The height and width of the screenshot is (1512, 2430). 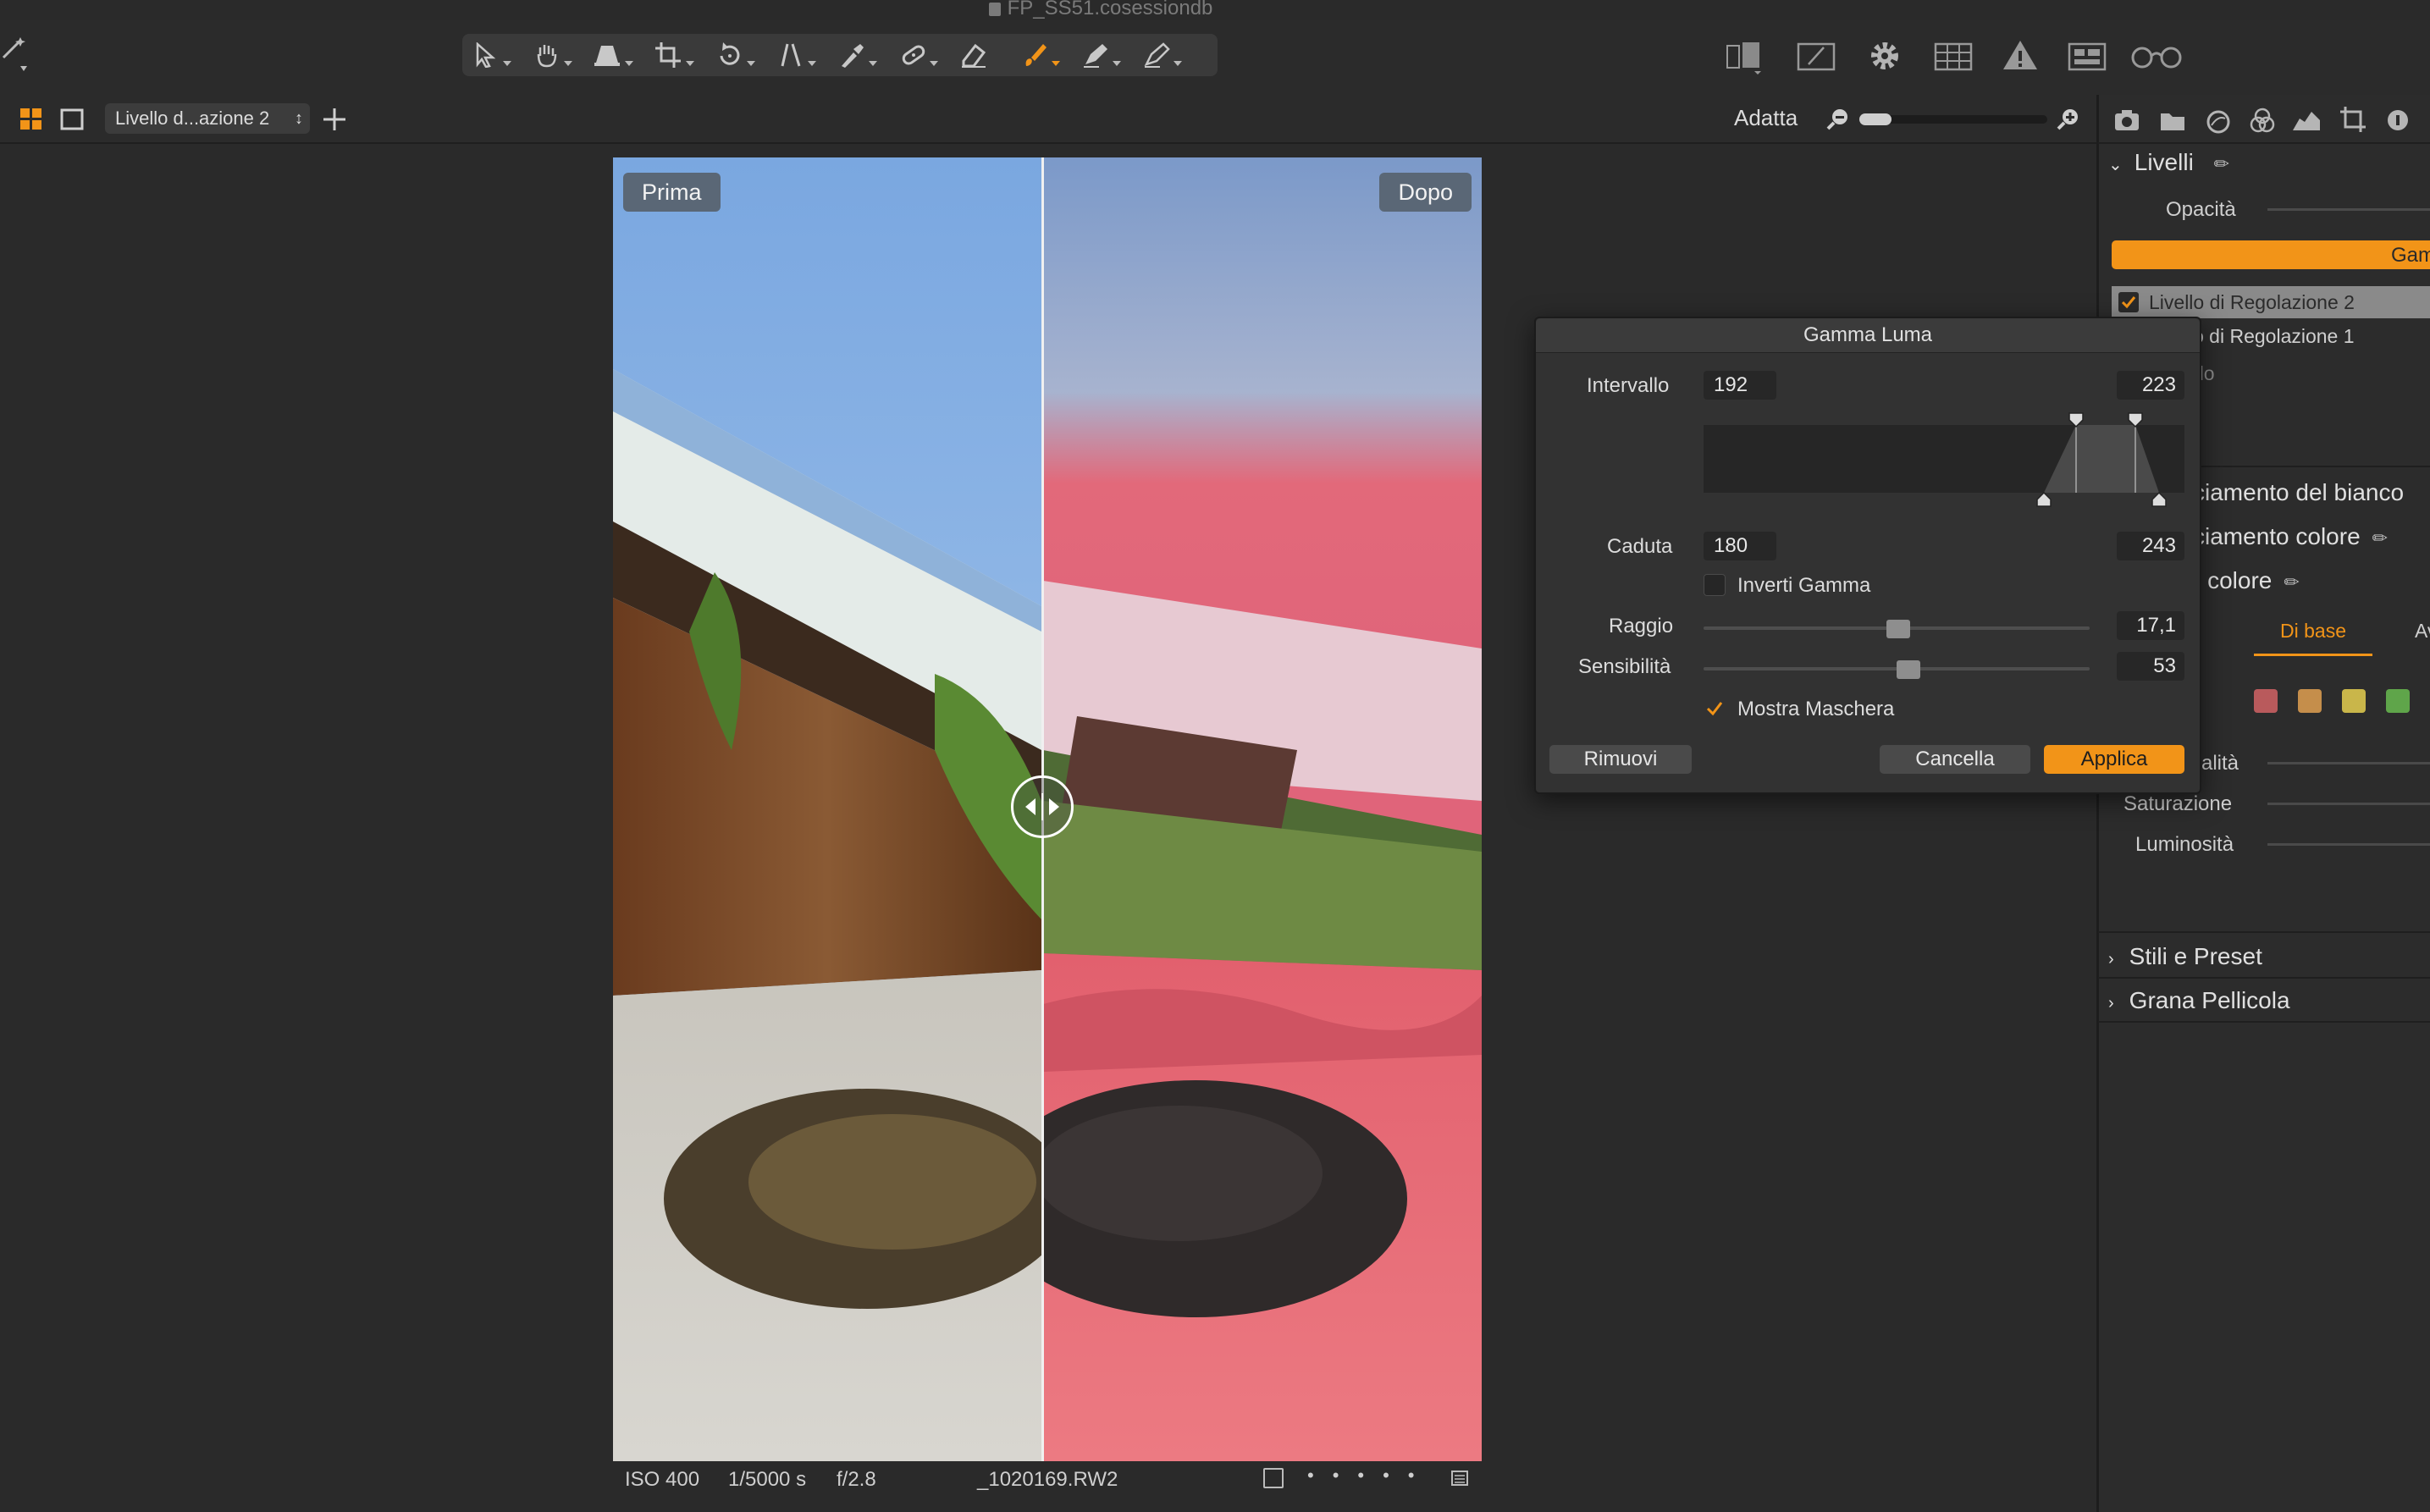 What do you see at coordinates (1043, 806) in the screenshot?
I see `split-handle-icon` at bounding box center [1043, 806].